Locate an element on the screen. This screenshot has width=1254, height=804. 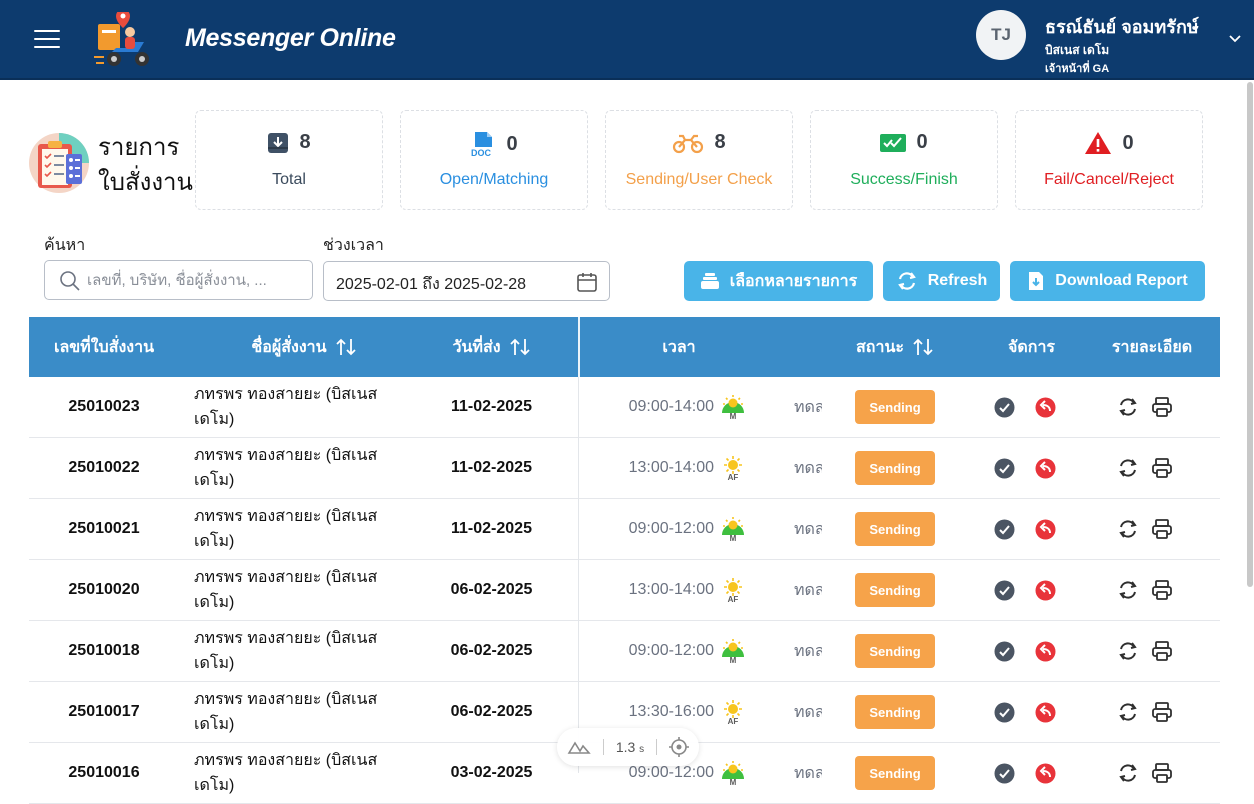
header-orderer: ชื่อผู้สั่งงาน is located at coordinates (304, 347).